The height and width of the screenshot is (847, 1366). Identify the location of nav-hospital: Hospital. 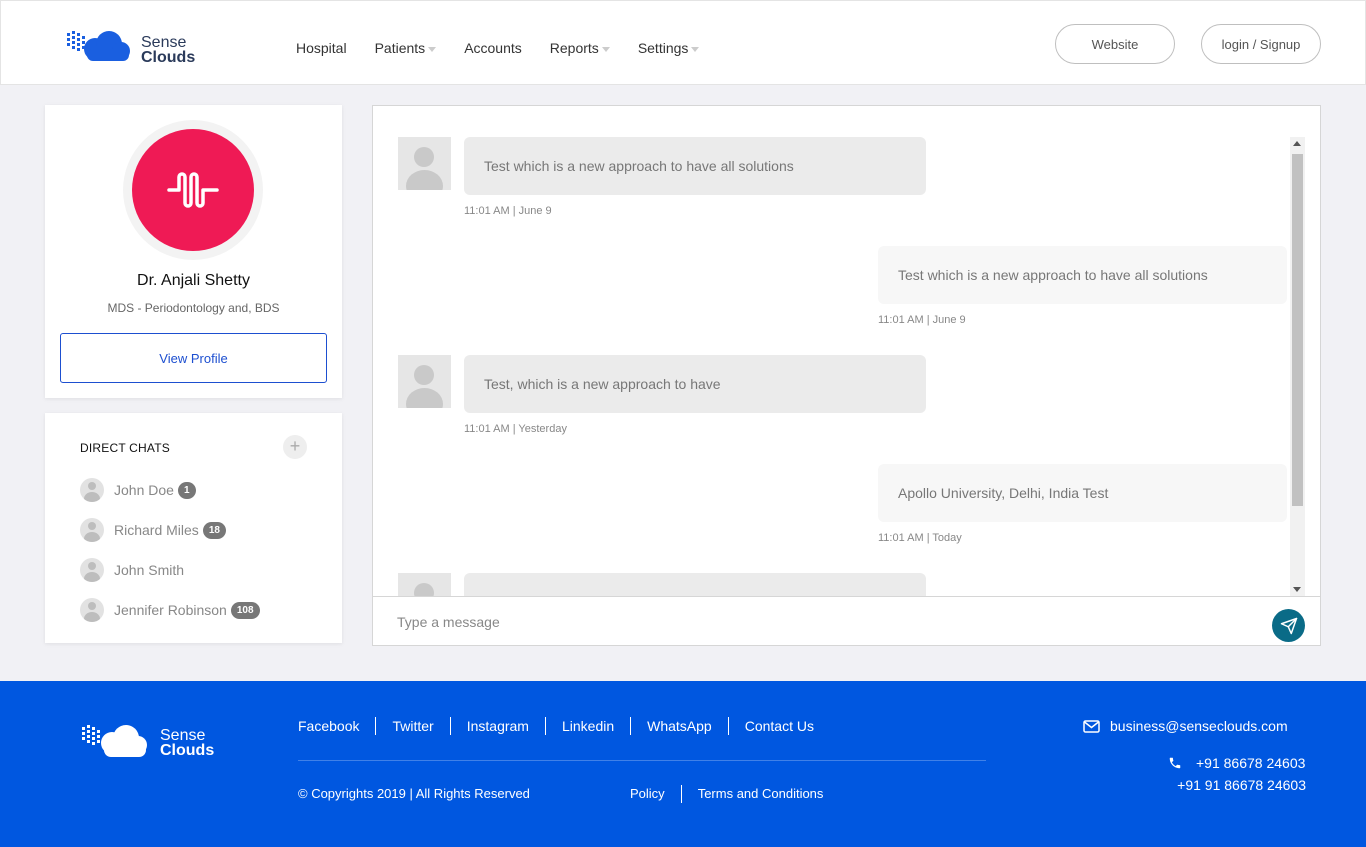
(321, 48).